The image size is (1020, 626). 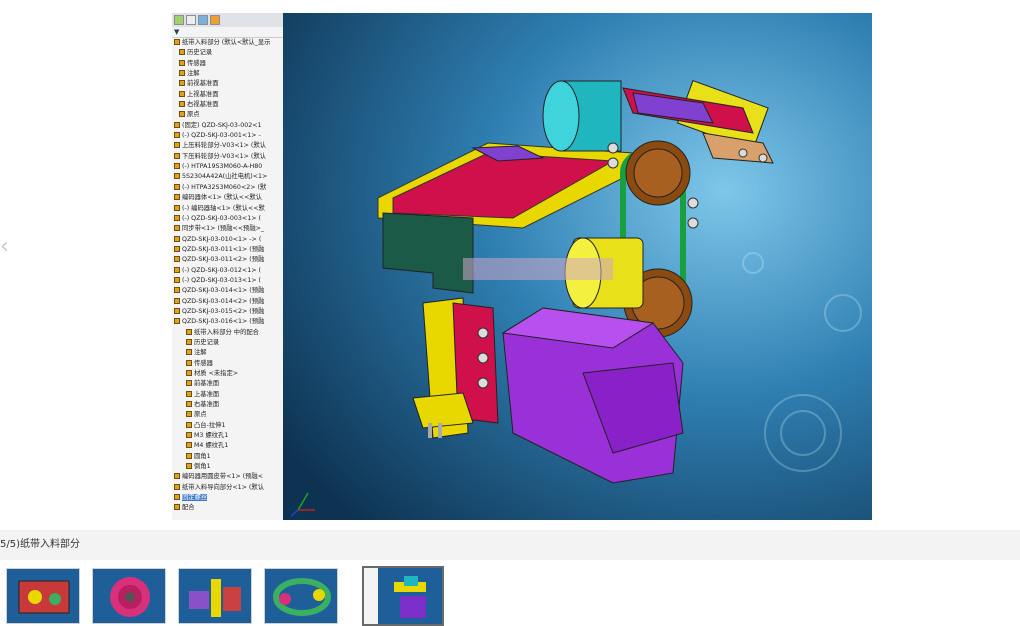 I want to click on tree-item: (-) HTPA32S3M060<2> (默, so click(x=227, y=188).